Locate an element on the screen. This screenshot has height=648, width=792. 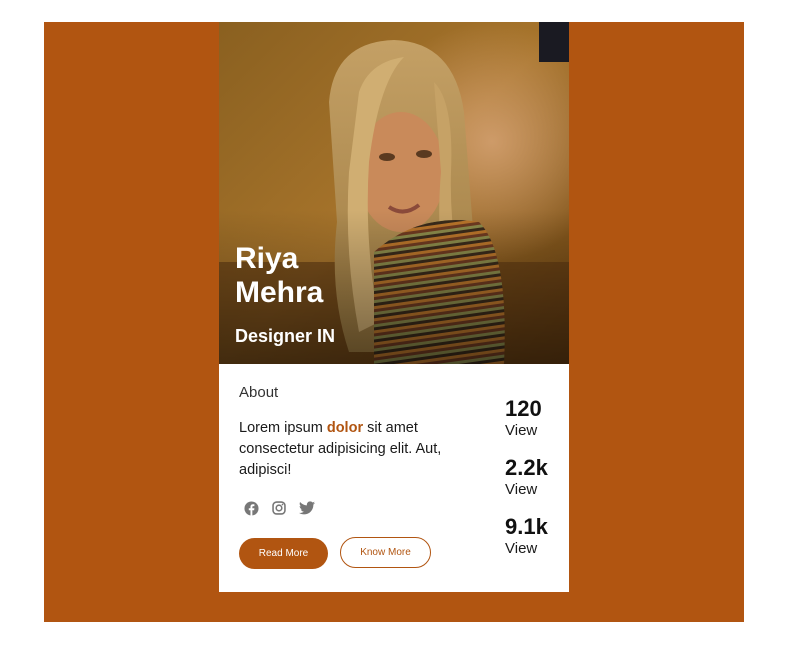
social-links is located at coordinates (279, 508).